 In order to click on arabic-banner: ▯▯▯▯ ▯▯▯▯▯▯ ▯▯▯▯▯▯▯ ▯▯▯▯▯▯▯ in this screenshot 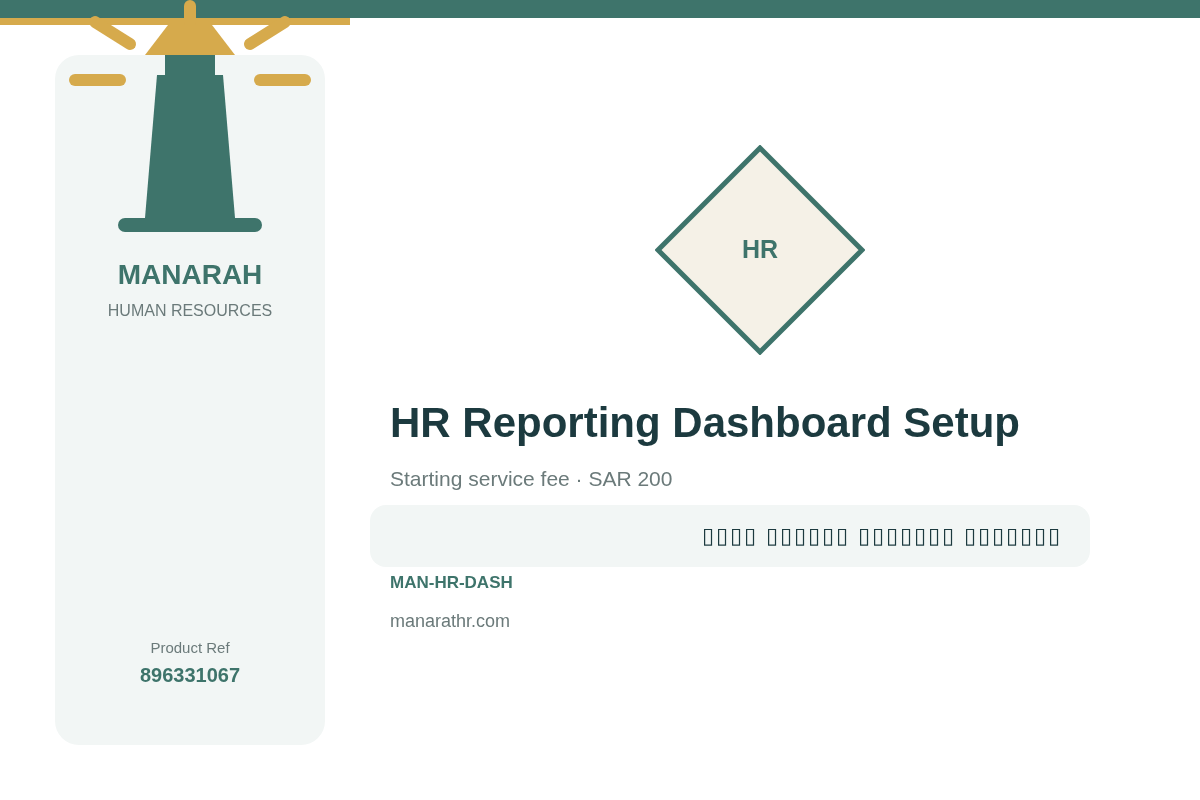, I will do `click(730, 536)`.